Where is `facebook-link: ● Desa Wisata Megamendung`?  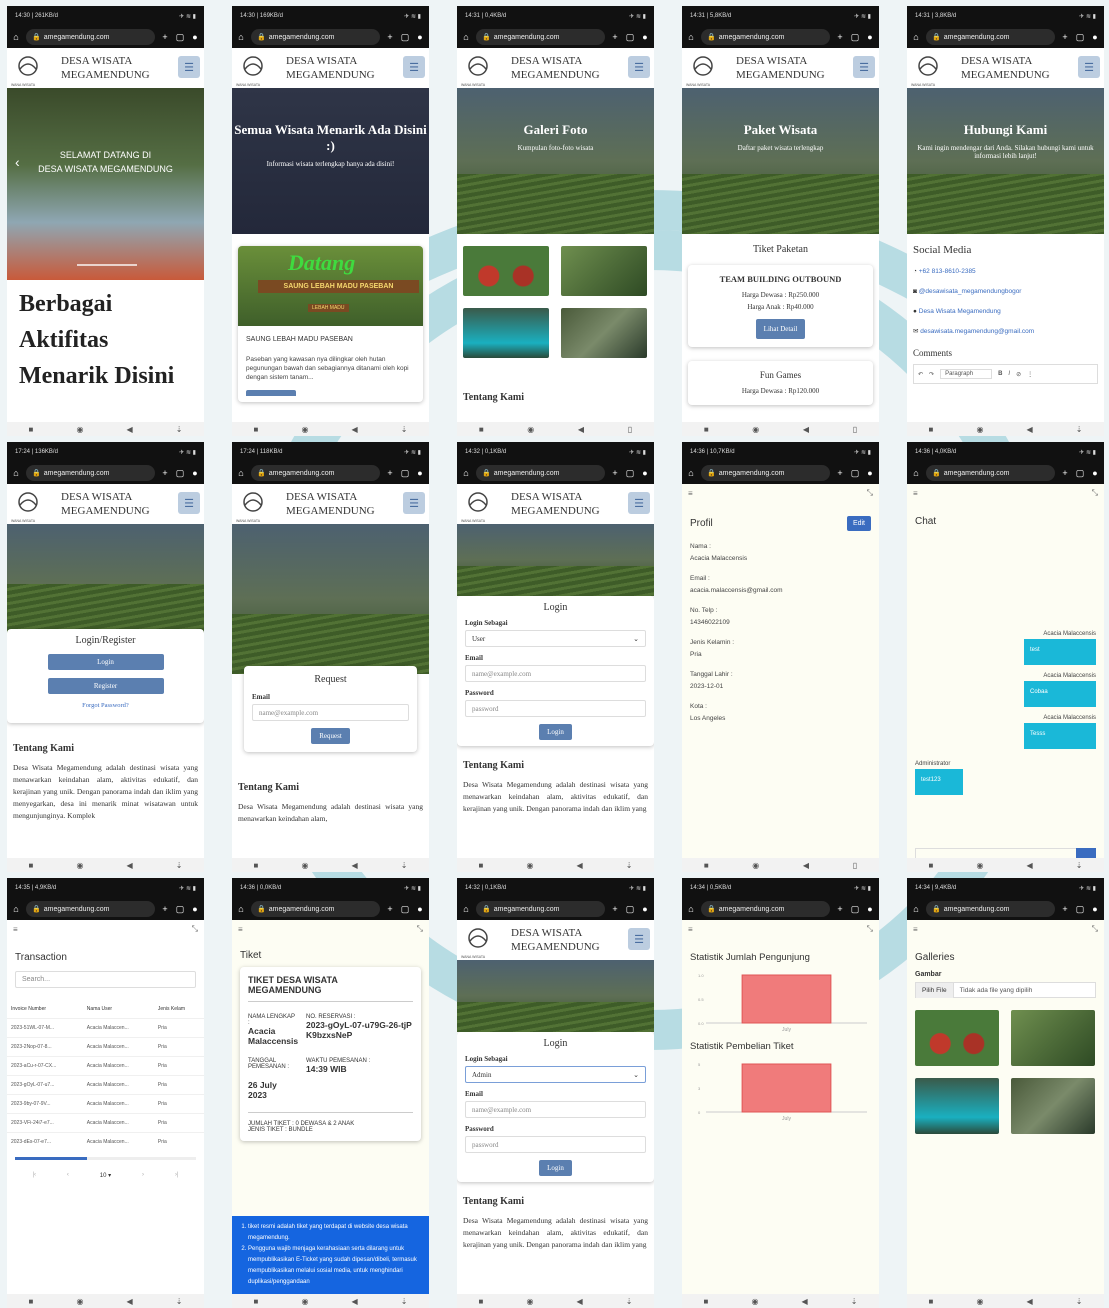
facebook-link: ● Desa Wisata Megamendung is located at coordinates (1005, 312).